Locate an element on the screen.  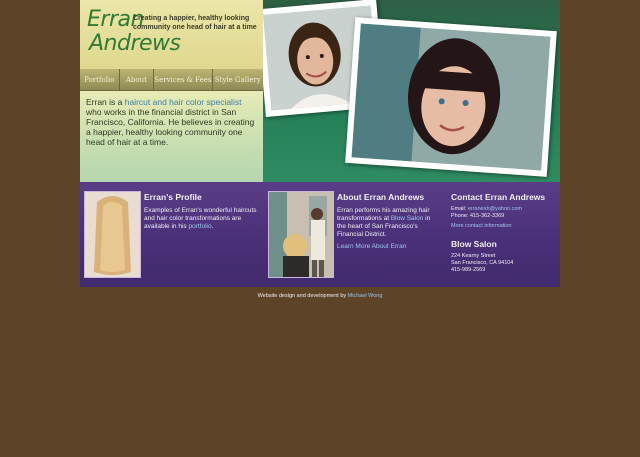
salon-address1: 224 Kearny Street is located at coordinates (473, 256).